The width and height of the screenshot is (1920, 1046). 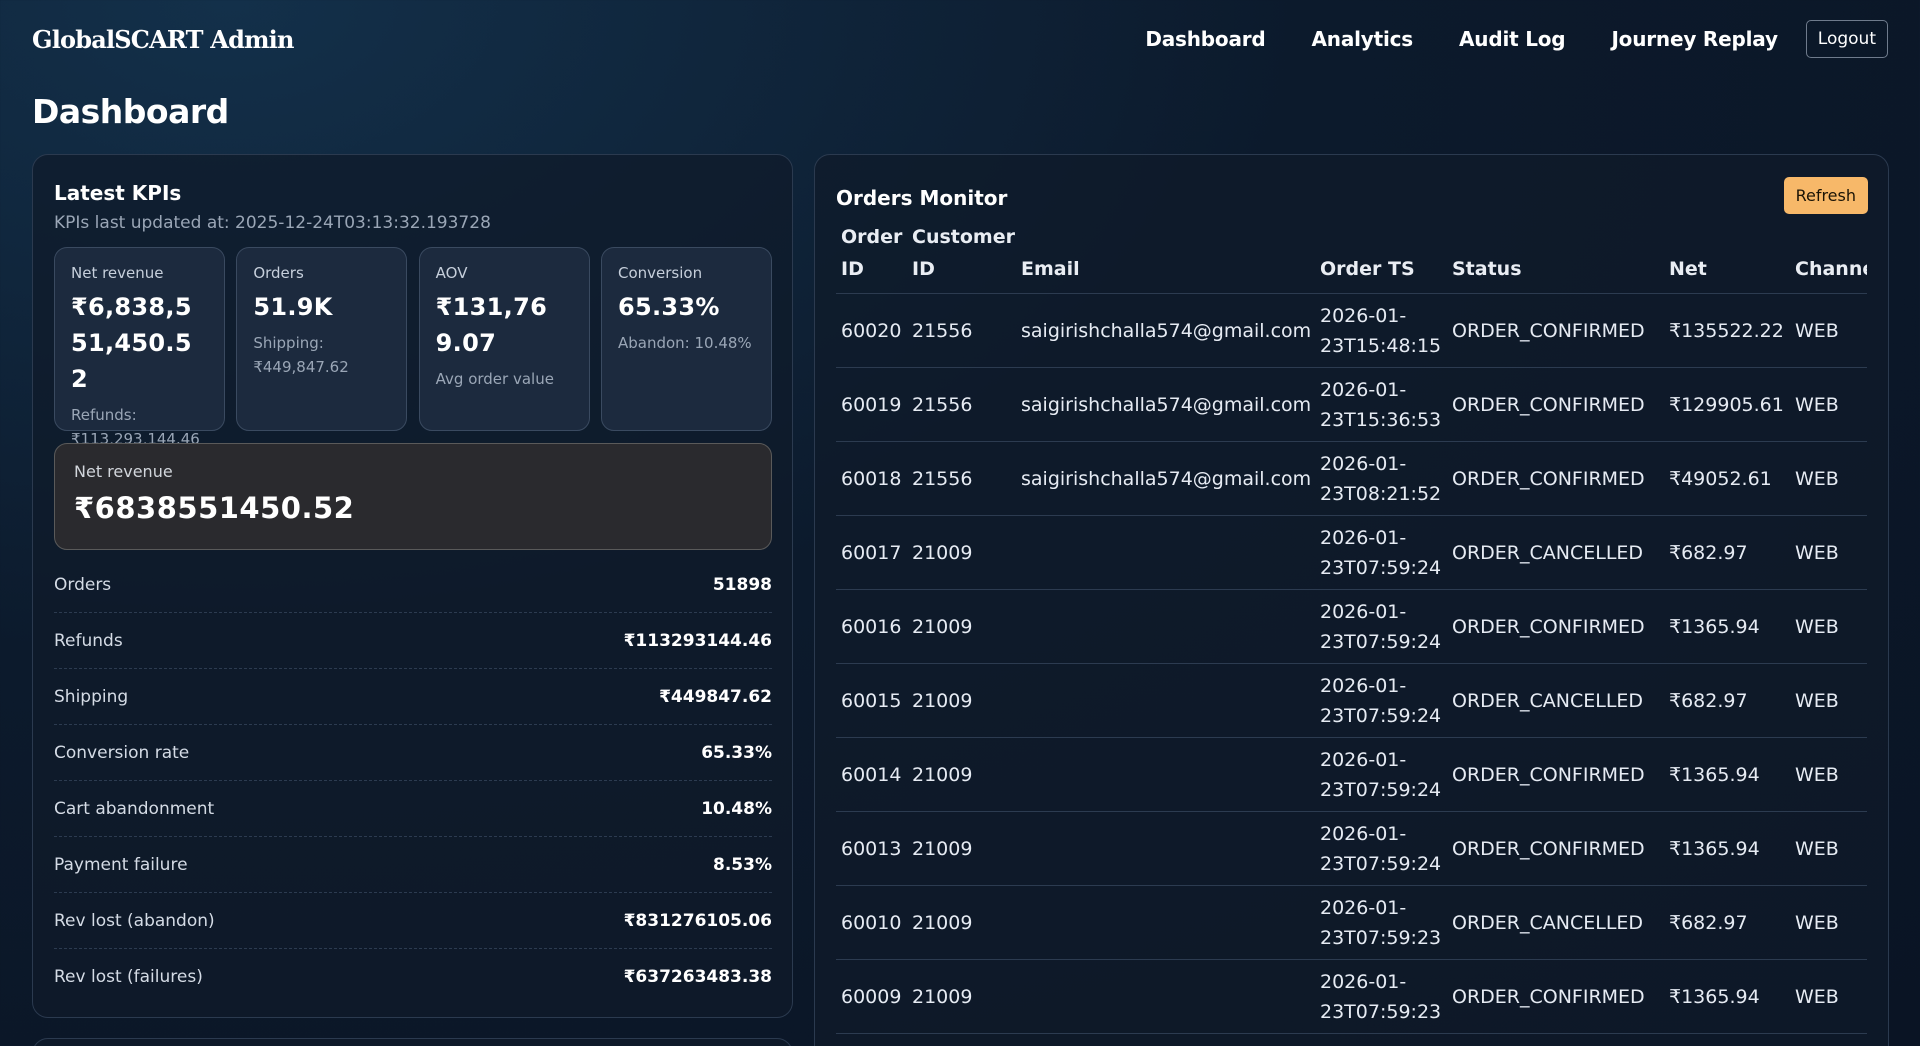 What do you see at coordinates (413, 753) in the screenshot?
I see `kpi-row-conversion-rate: Conversion rate 65.33%` at bounding box center [413, 753].